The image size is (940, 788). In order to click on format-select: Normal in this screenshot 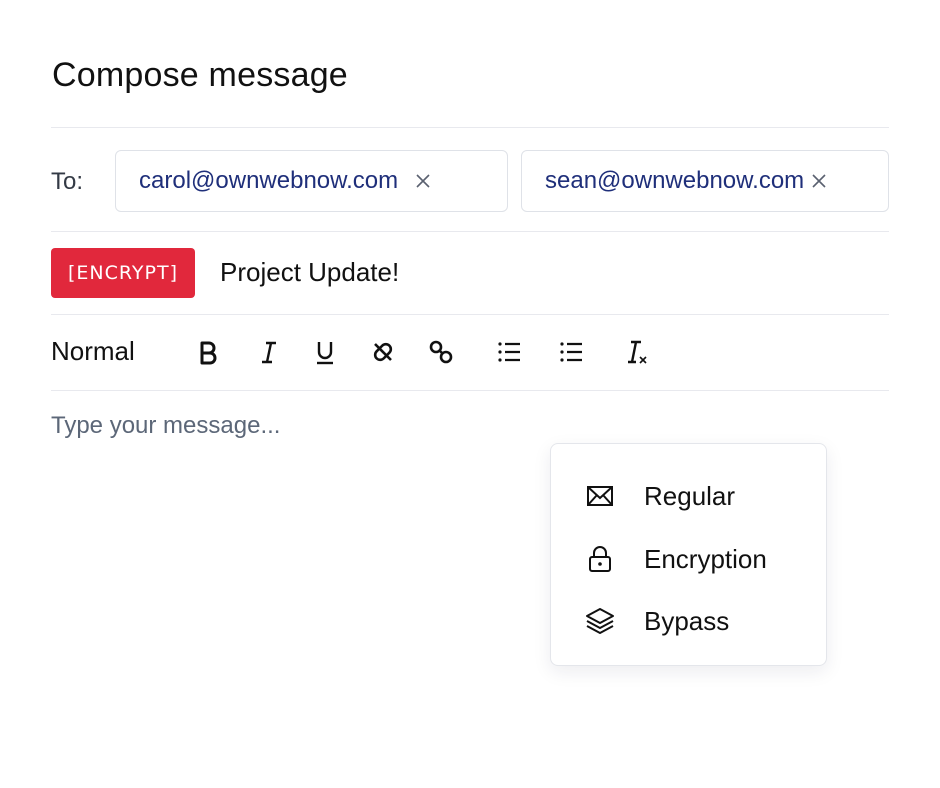, I will do `click(93, 351)`.